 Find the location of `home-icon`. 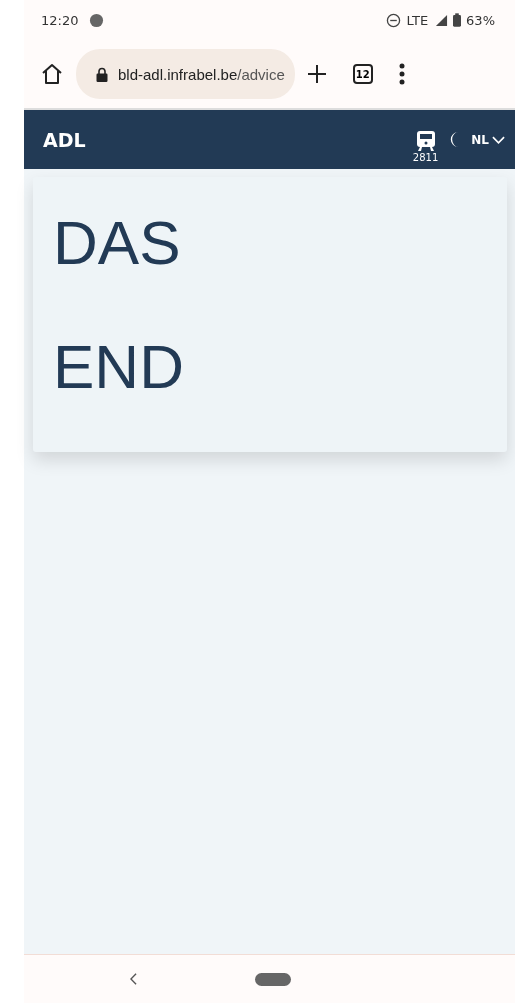

home-icon is located at coordinates (52, 74).